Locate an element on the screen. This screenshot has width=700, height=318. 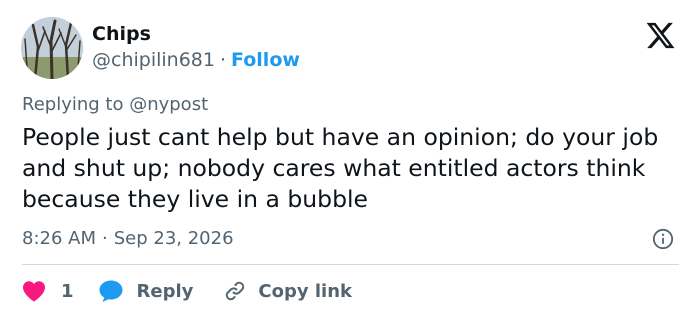
action-divider is located at coordinates (350, 264).